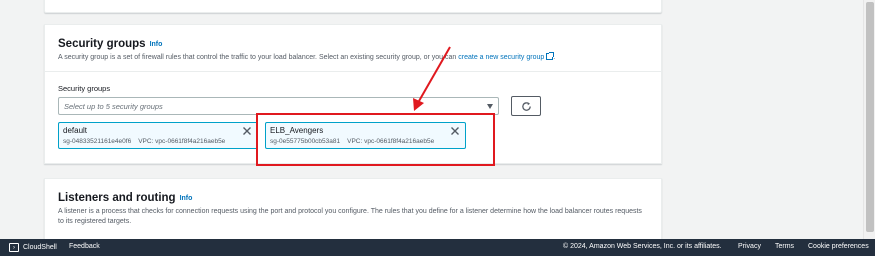 The width and height of the screenshot is (875, 256). I want to click on external-link-icon, so click(550, 56).